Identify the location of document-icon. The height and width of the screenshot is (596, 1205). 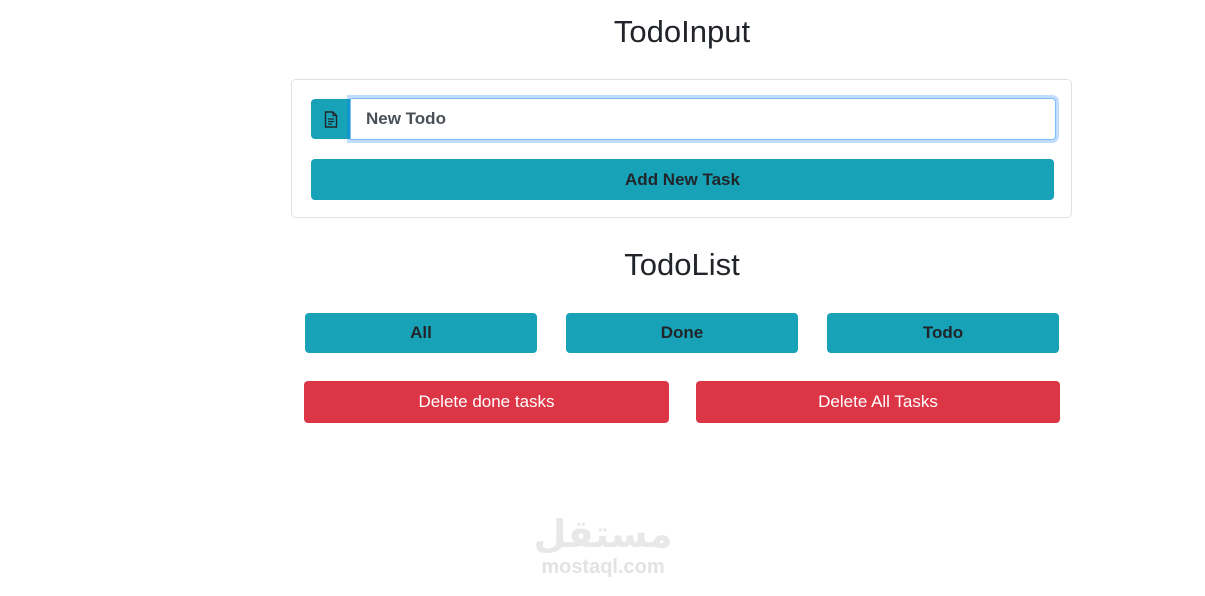
(330, 119).